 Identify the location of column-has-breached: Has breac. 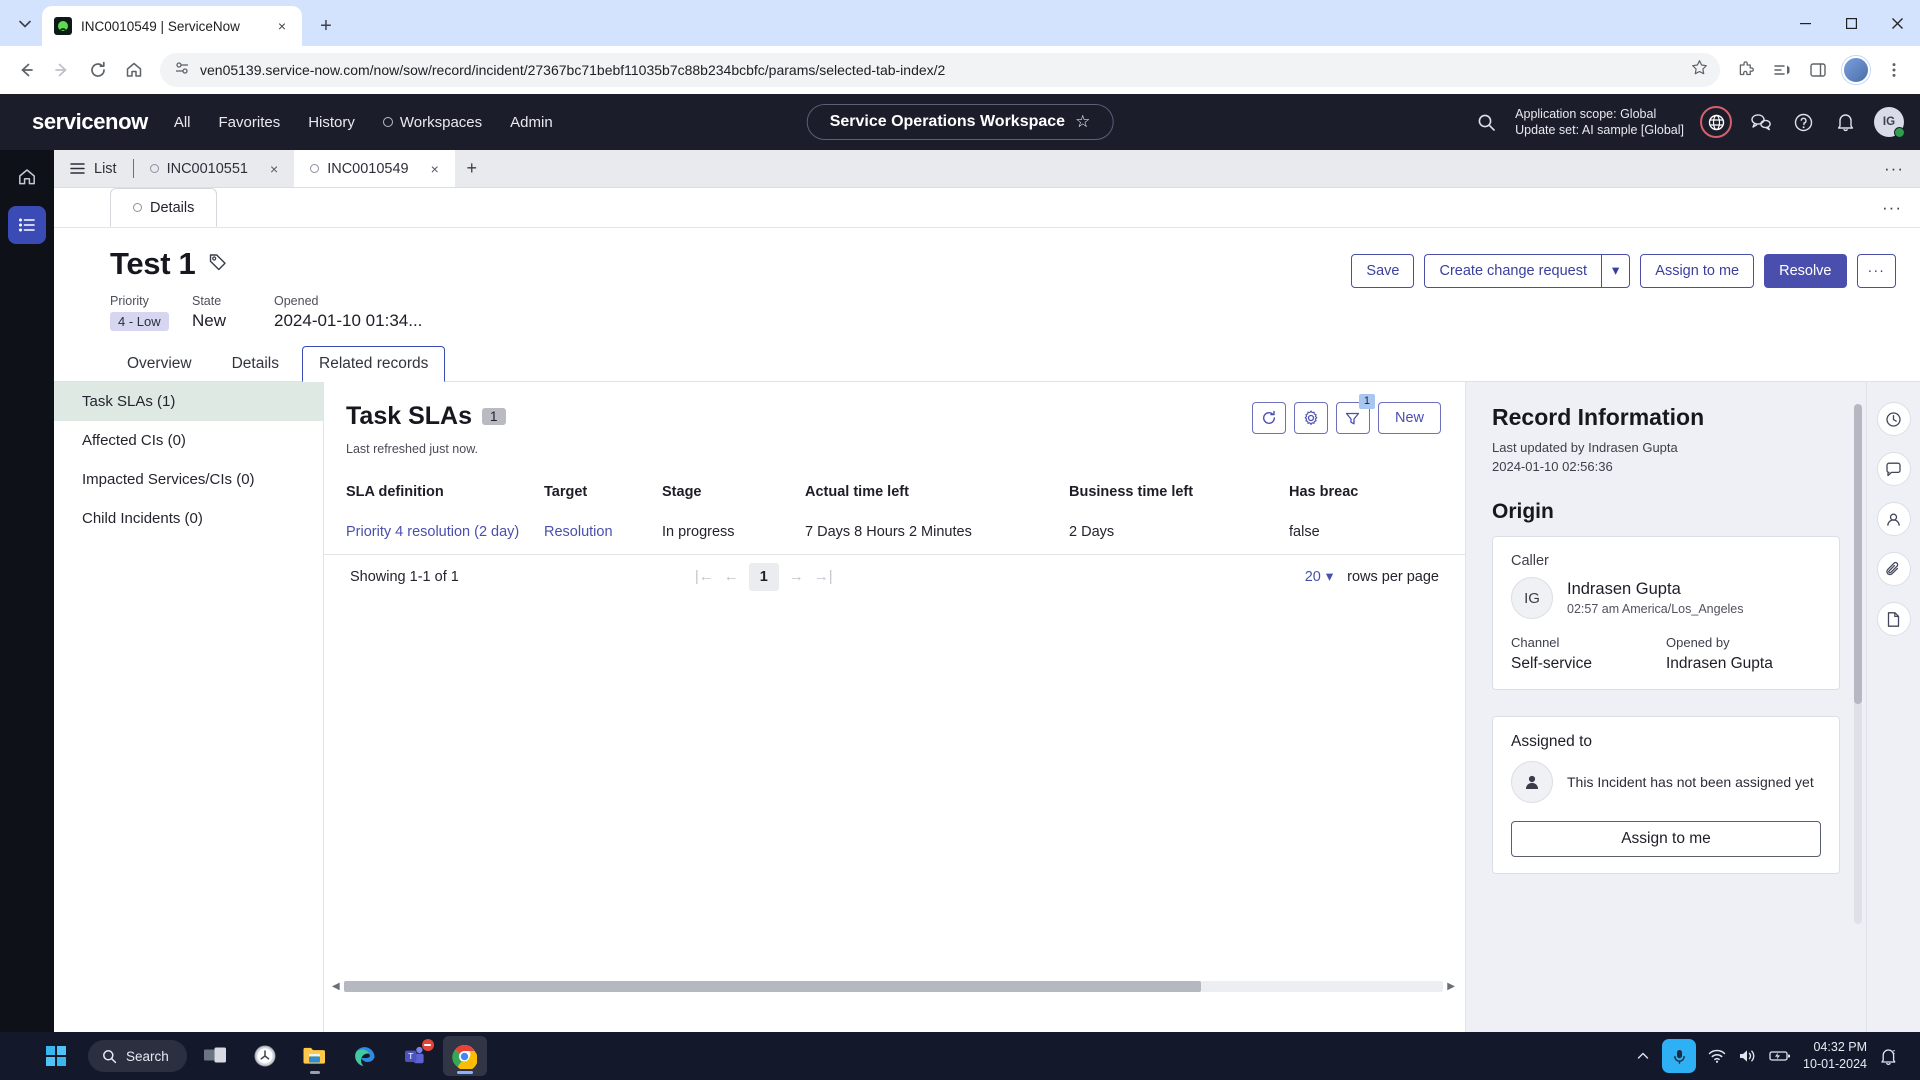
(1377, 492).